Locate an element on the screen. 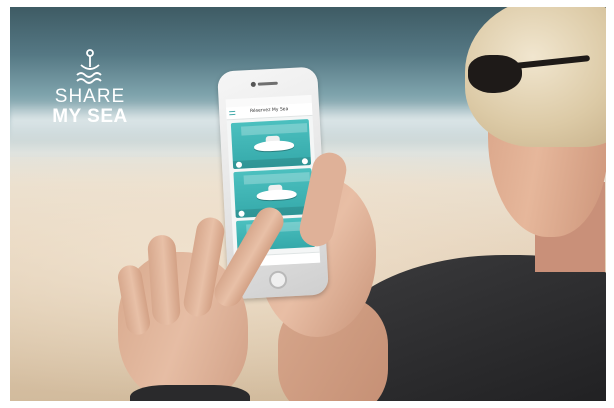  logo-text-share: SHARE is located at coordinates (90, 96).